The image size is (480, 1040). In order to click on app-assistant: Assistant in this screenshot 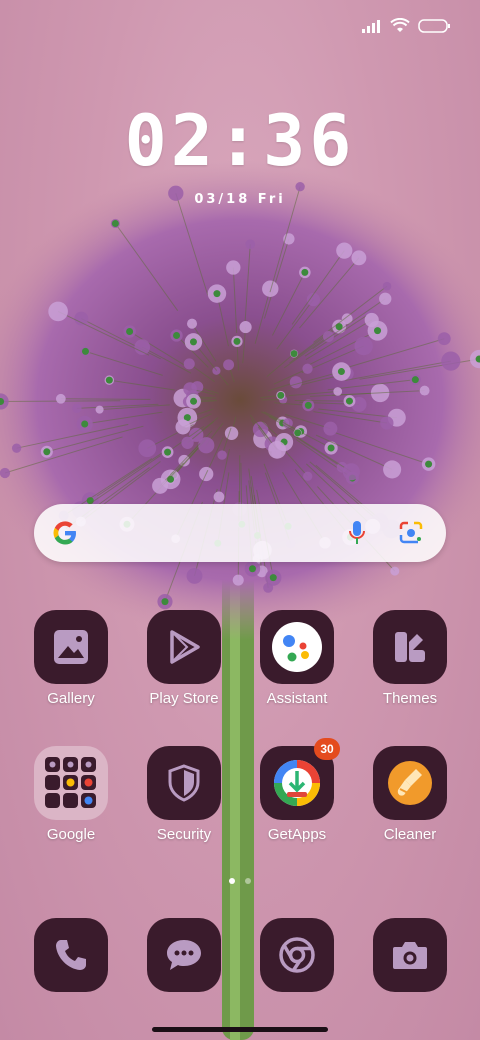, I will do `click(297, 658)`.